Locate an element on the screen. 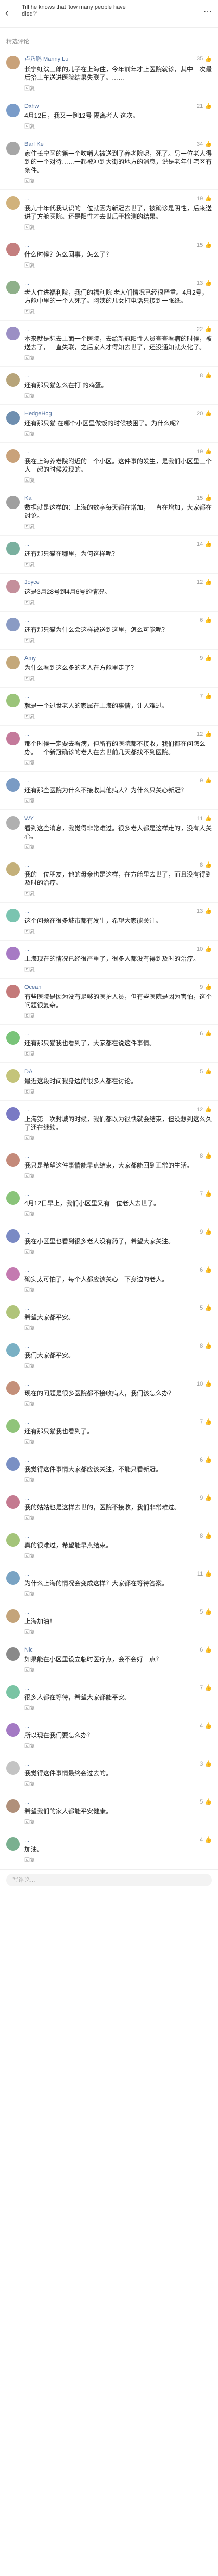 This screenshot has height=2576, width=218. like-button: 10 👍 is located at coordinates (204, 949).